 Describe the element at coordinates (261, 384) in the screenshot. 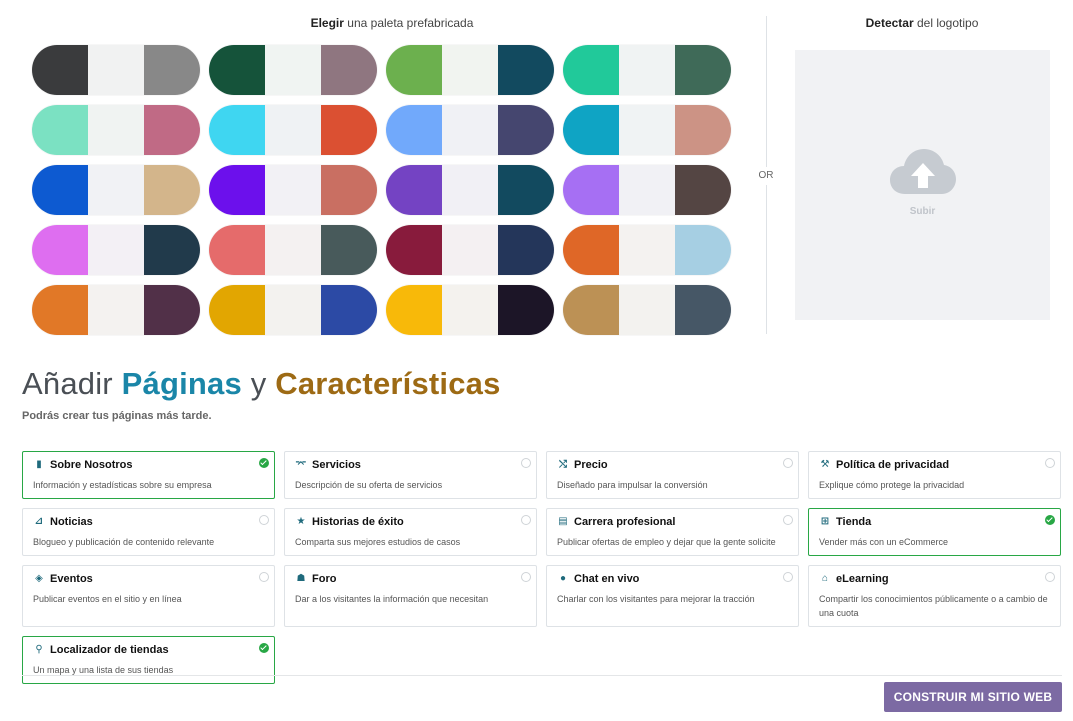

I see `features-title: Añadir Páginas y Características` at that location.